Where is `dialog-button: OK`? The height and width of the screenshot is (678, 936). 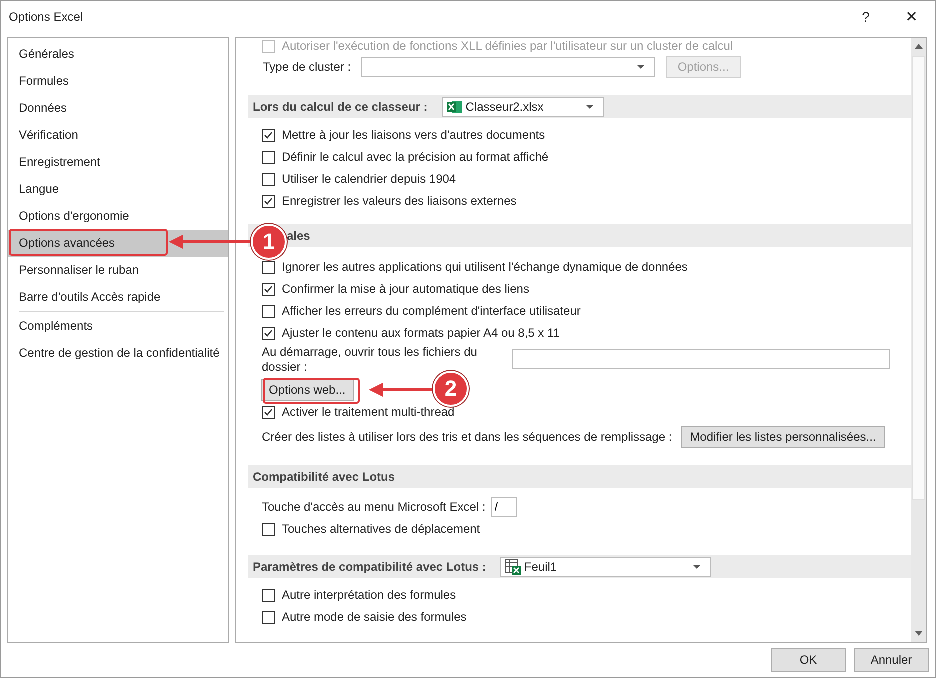
dialog-button: OK is located at coordinates (808, 660).